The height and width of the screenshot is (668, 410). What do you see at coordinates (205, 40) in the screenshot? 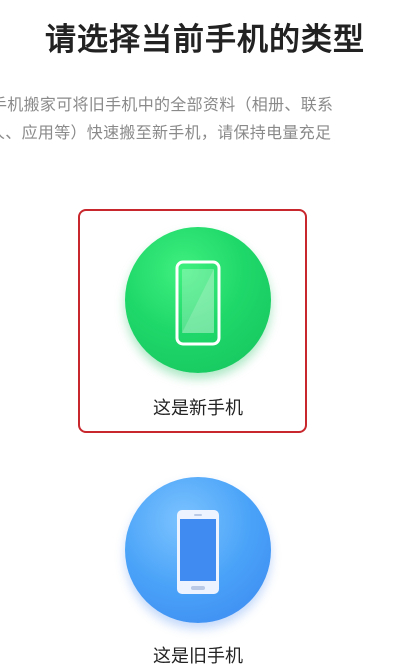
I see `page-title: 请选择当前手机的类型` at bounding box center [205, 40].